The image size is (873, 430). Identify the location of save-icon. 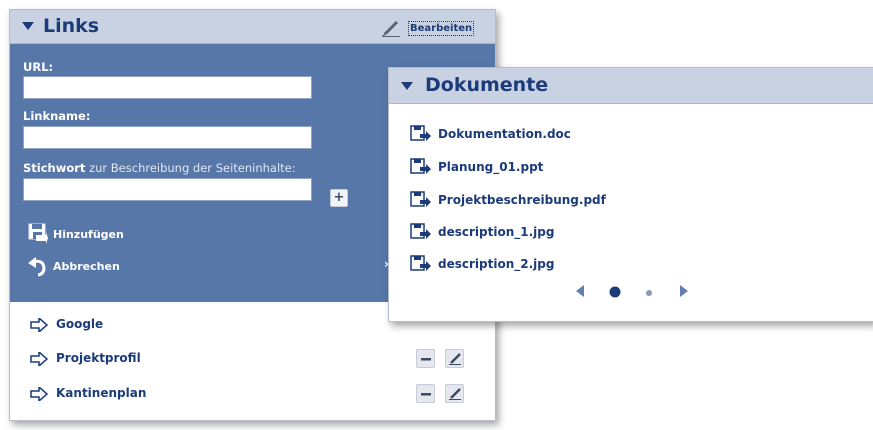
(38, 233).